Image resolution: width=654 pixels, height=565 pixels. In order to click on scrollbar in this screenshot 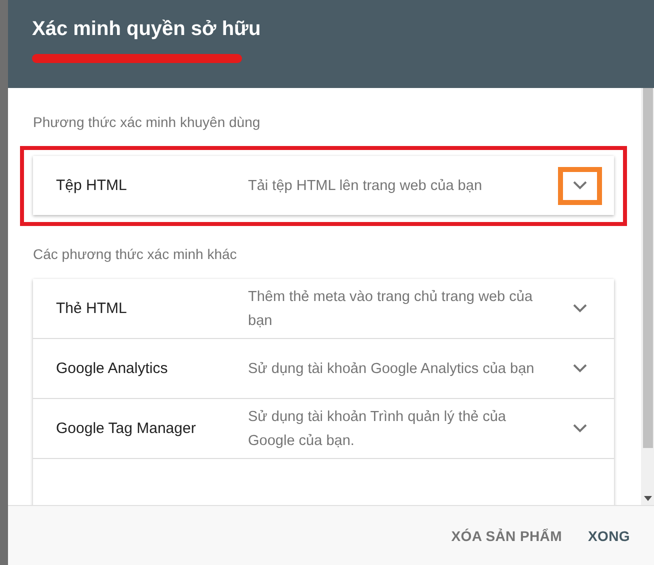, I will do `click(647, 296)`.